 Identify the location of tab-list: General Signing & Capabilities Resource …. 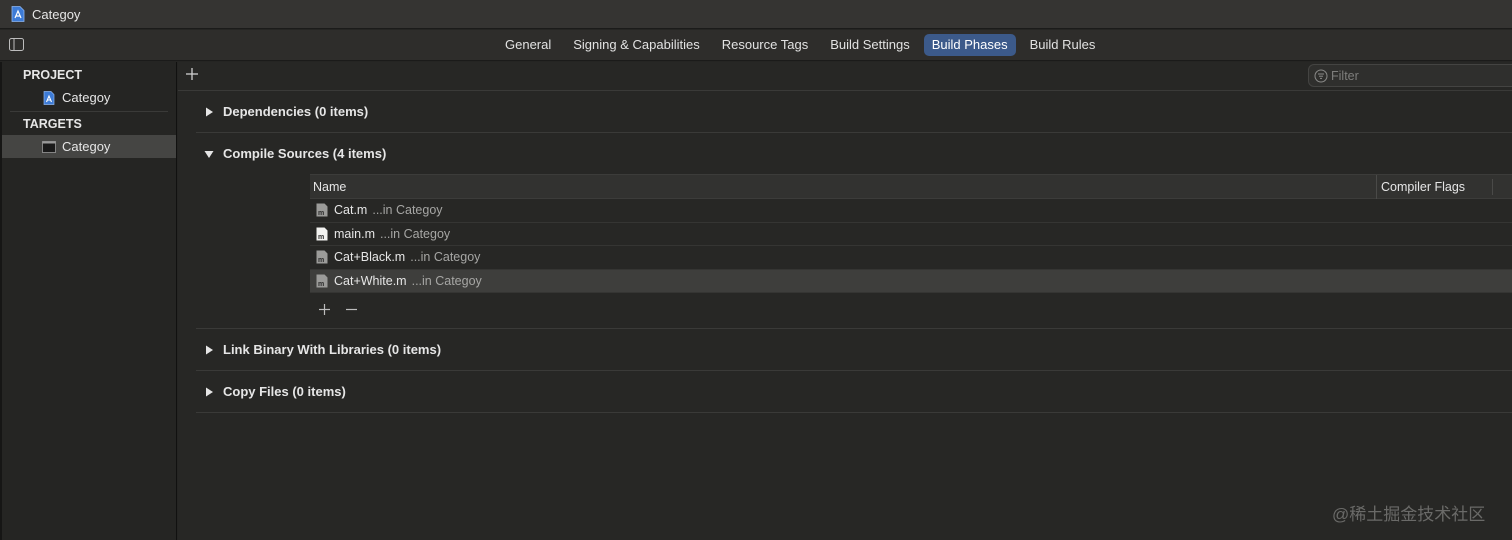
(803, 45).